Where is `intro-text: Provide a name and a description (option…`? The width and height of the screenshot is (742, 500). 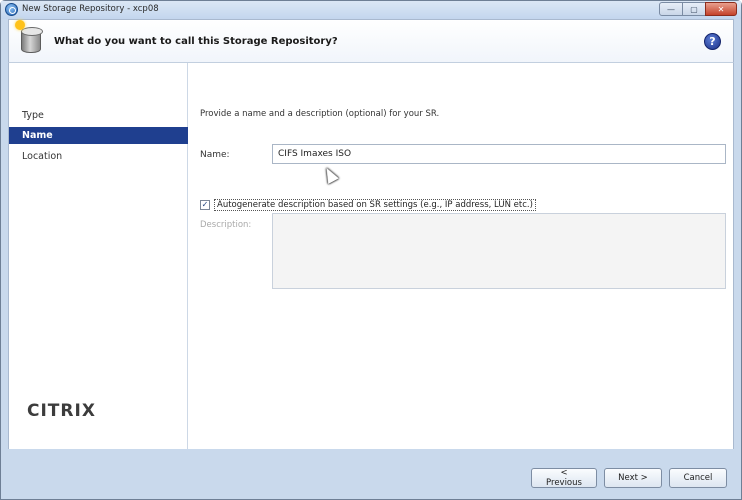 intro-text: Provide a name and a description (option… is located at coordinates (320, 114).